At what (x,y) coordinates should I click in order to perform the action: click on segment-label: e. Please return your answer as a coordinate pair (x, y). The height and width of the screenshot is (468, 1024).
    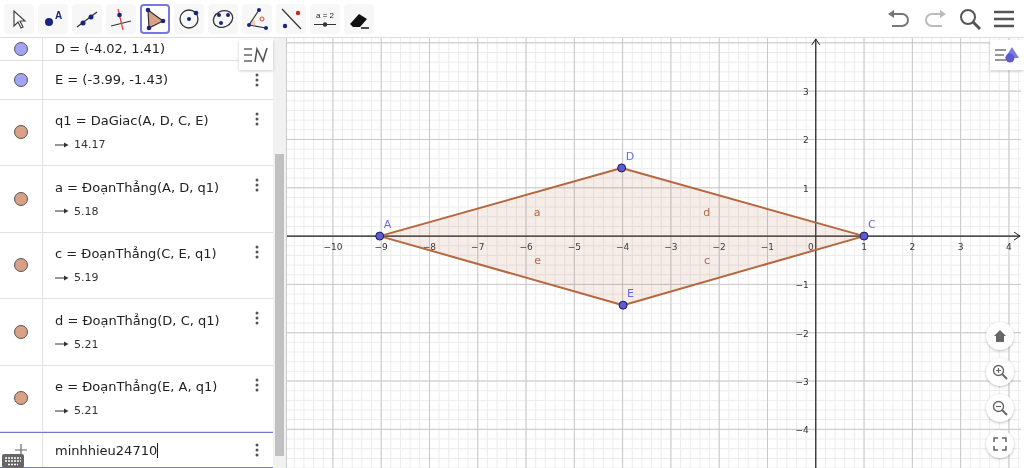
    Looking at the image, I should click on (537, 261).